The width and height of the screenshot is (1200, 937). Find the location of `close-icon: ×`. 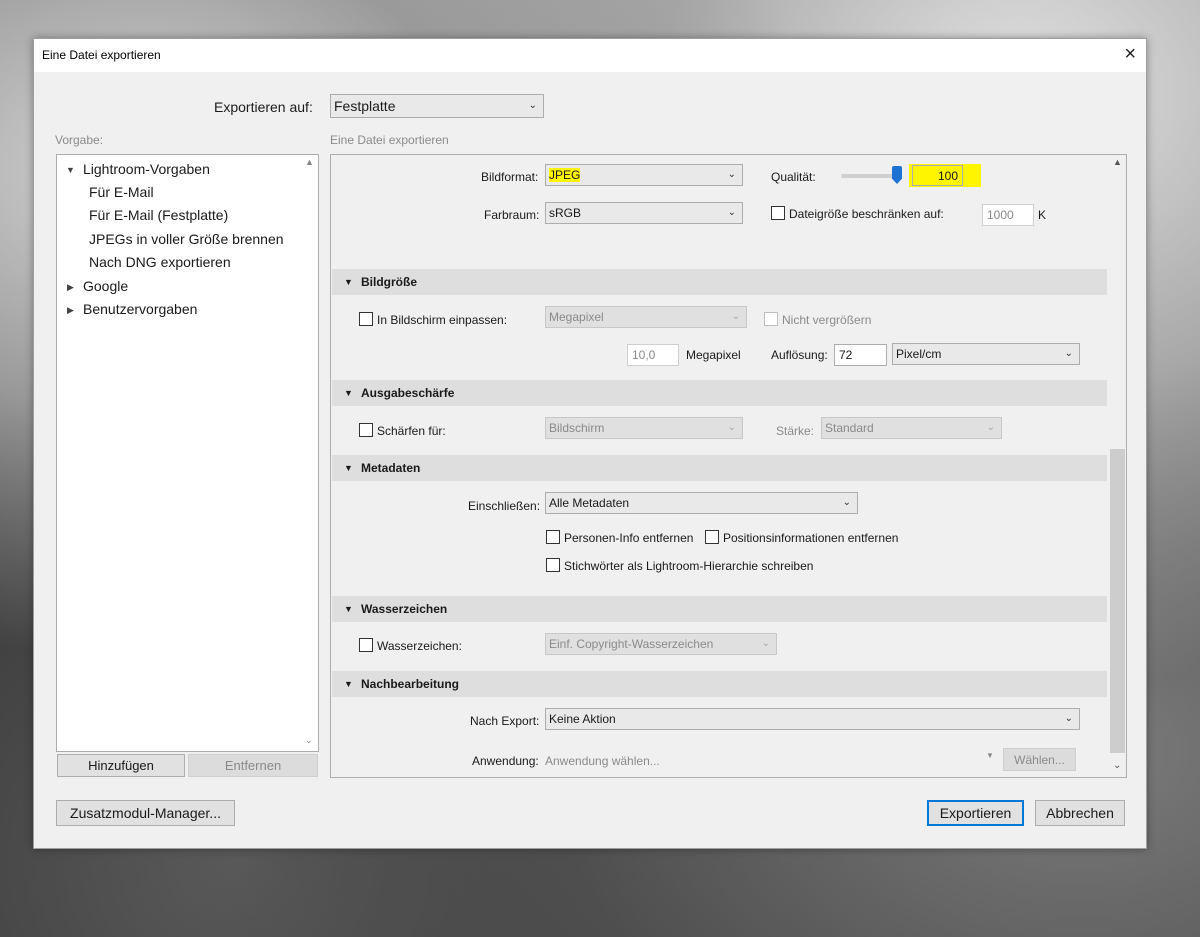

close-icon: × is located at coordinates (1130, 54).